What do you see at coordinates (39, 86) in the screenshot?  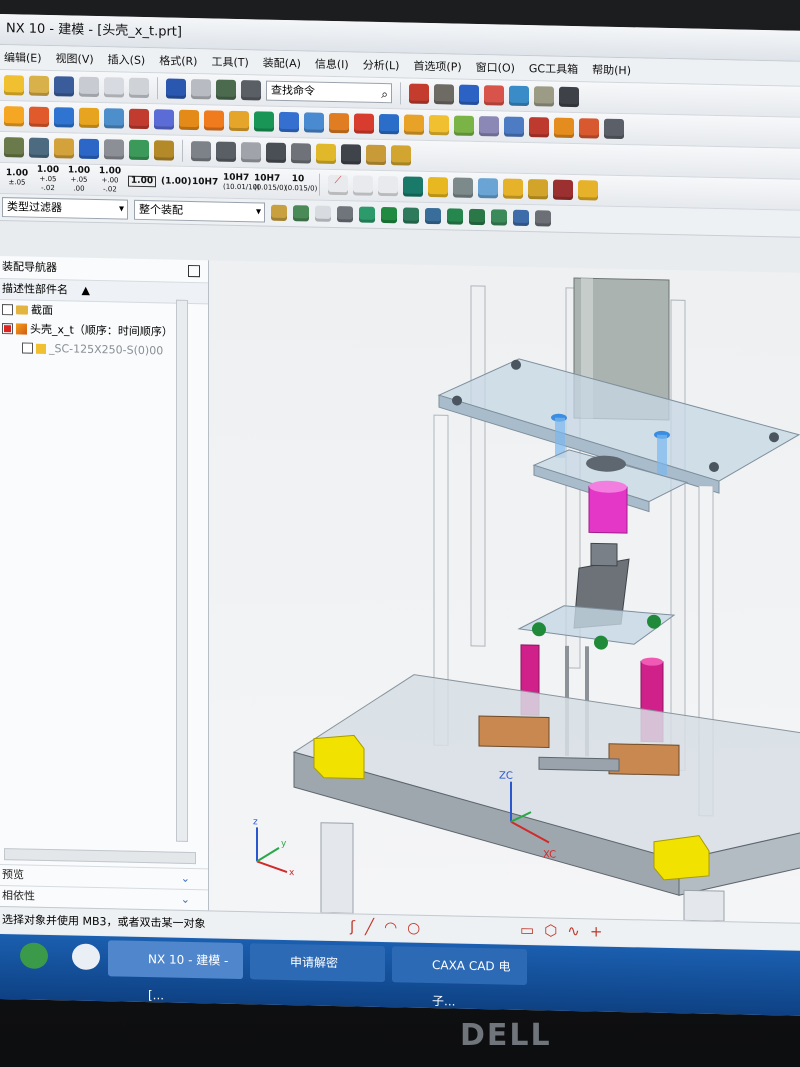 I see `open-folder-icon` at bounding box center [39, 86].